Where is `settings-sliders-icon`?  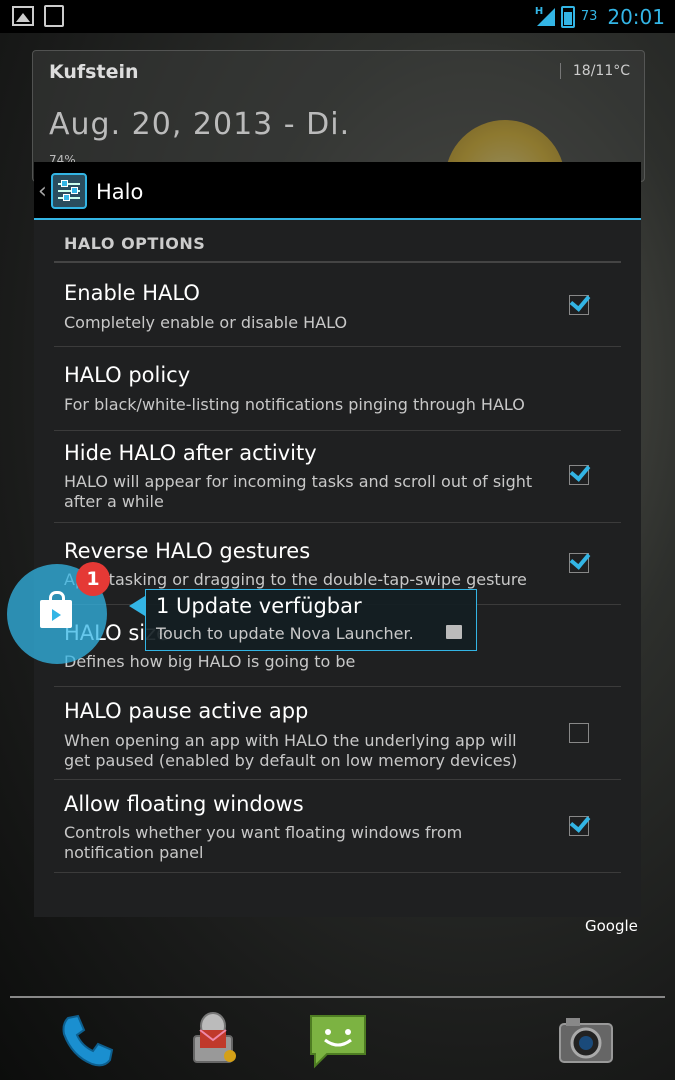 settings-sliders-icon is located at coordinates (69, 191).